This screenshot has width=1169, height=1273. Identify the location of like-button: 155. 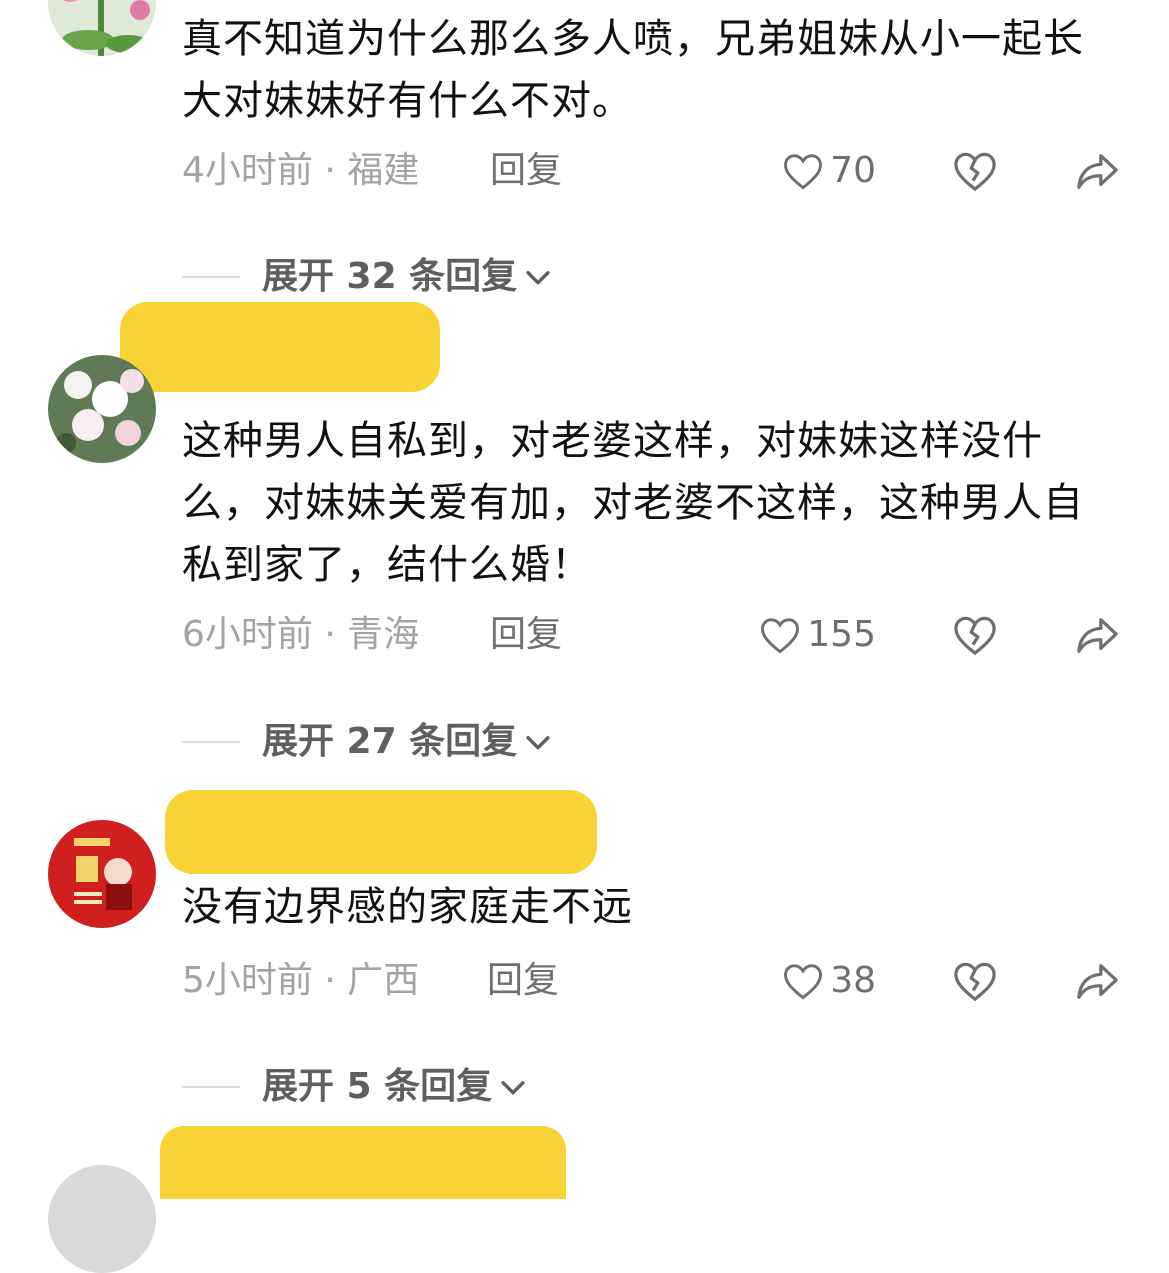
(798, 635).